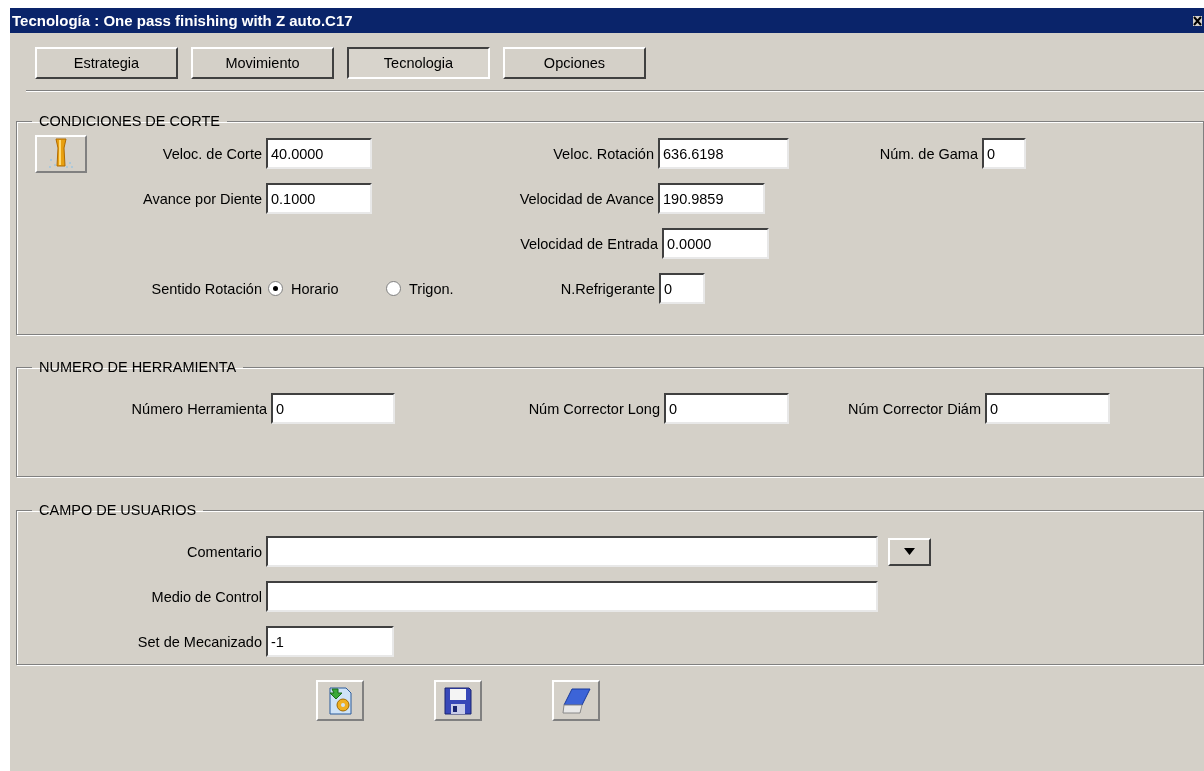  What do you see at coordinates (206, 596) in the screenshot?
I see `field-label: Medio de Control` at bounding box center [206, 596].